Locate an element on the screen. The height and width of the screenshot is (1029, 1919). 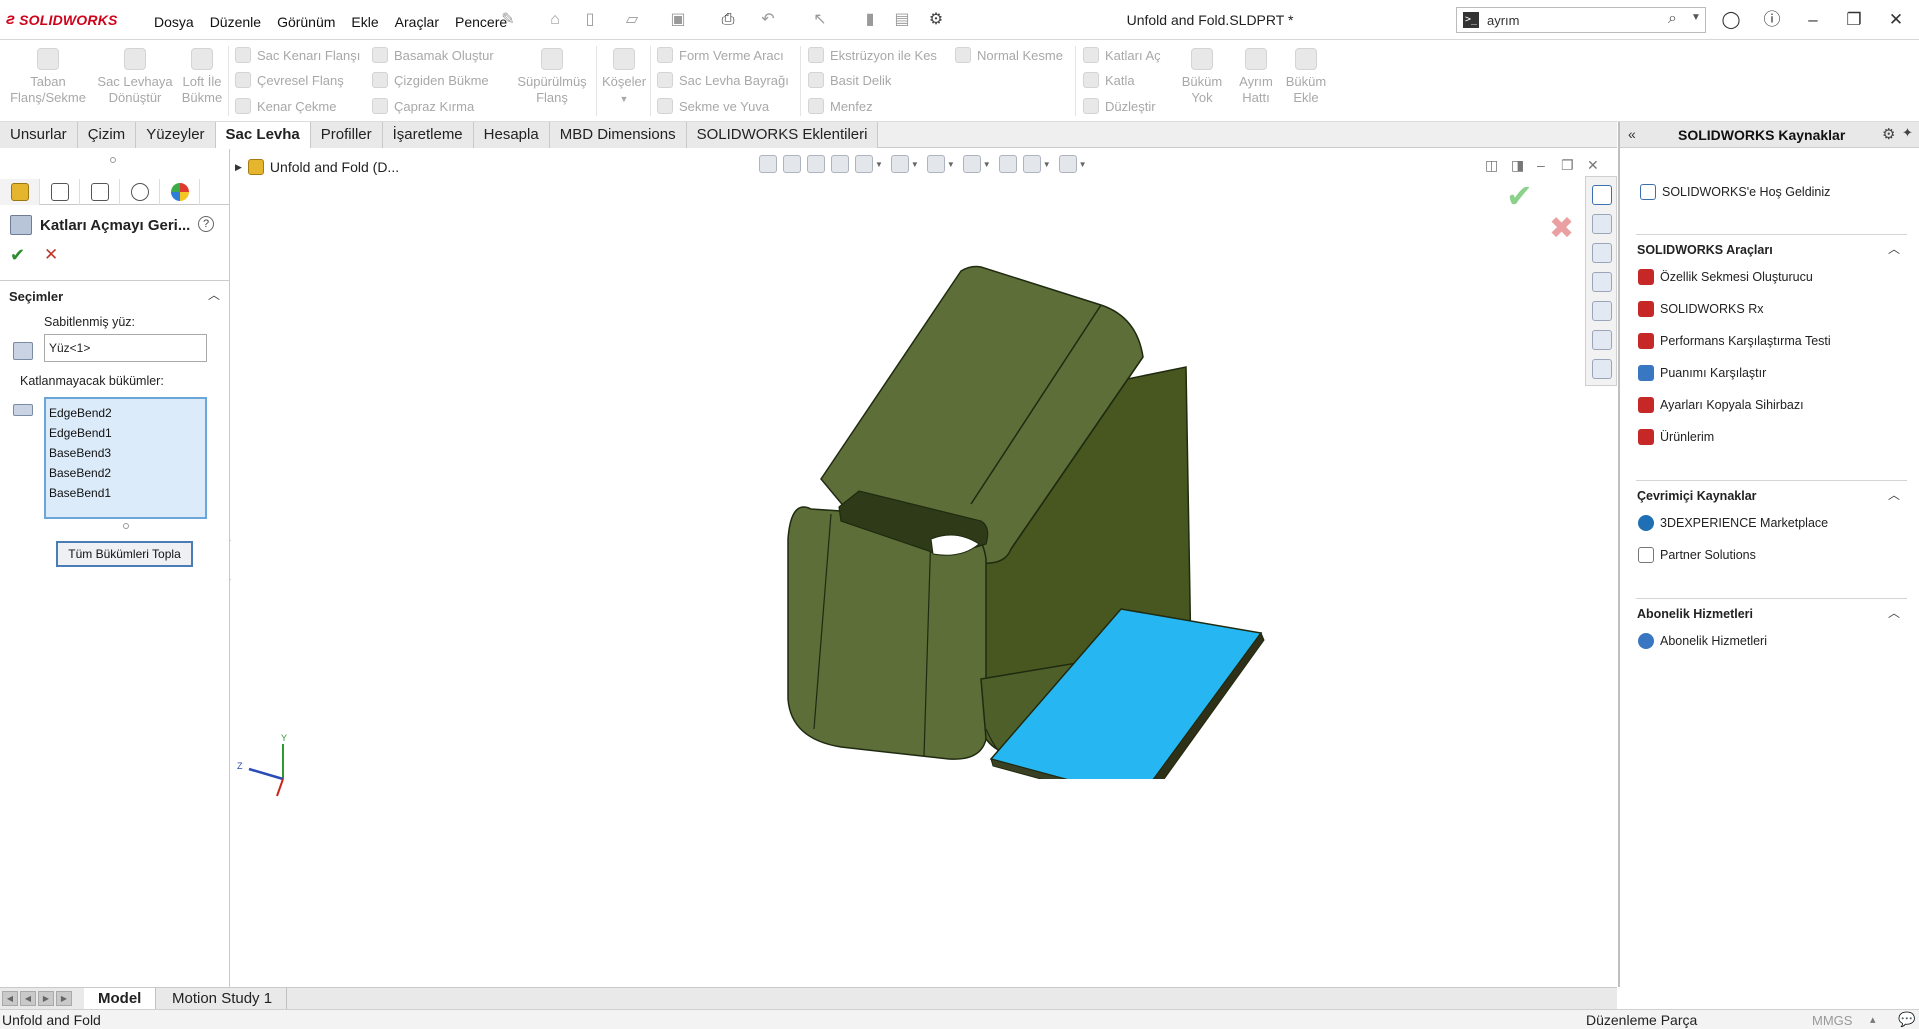
rip-button: Ayrım Hattı is located at coordinates (1256, 77).